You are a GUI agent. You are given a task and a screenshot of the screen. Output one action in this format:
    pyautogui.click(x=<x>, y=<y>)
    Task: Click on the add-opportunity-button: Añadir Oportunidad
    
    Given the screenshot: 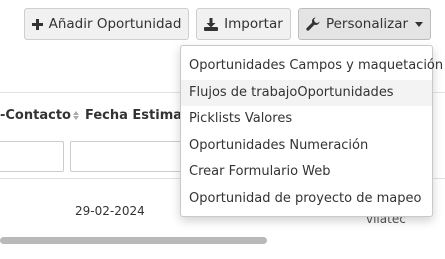 What is the action you would take?
    pyautogui.click(x=106, y=24)
    